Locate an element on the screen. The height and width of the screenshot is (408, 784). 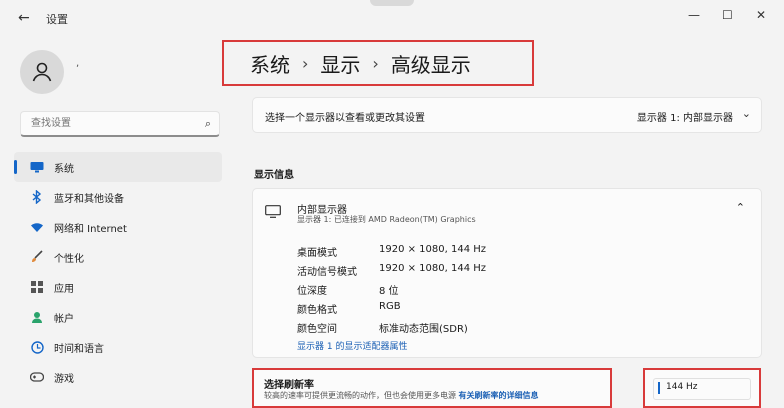
sidebar-item-bluetooth: 蓝牙和其他设备 is located at coordinates (118, 197).